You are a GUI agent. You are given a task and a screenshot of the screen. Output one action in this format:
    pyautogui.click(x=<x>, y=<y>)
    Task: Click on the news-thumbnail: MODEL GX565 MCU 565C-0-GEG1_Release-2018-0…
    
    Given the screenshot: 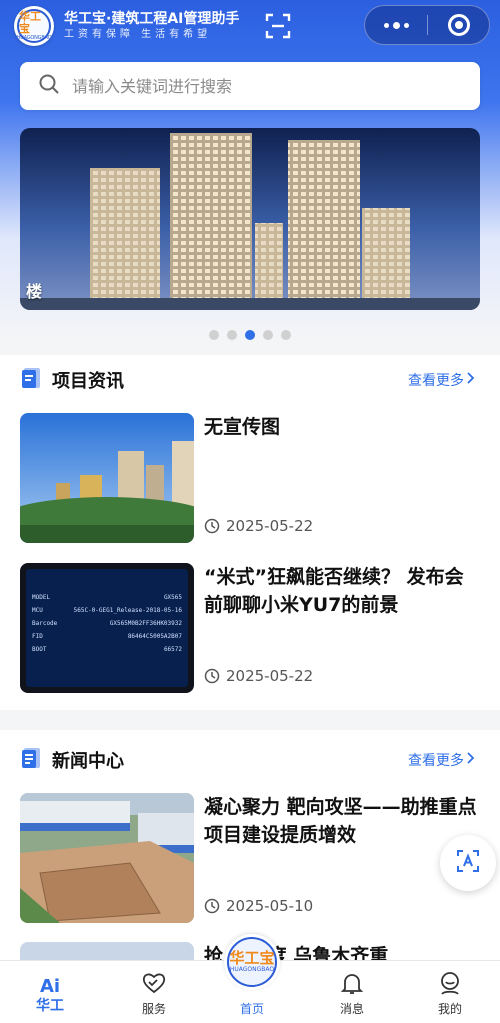 What is the action you would take?
    pyautogui.click(x=107, y=628)
    